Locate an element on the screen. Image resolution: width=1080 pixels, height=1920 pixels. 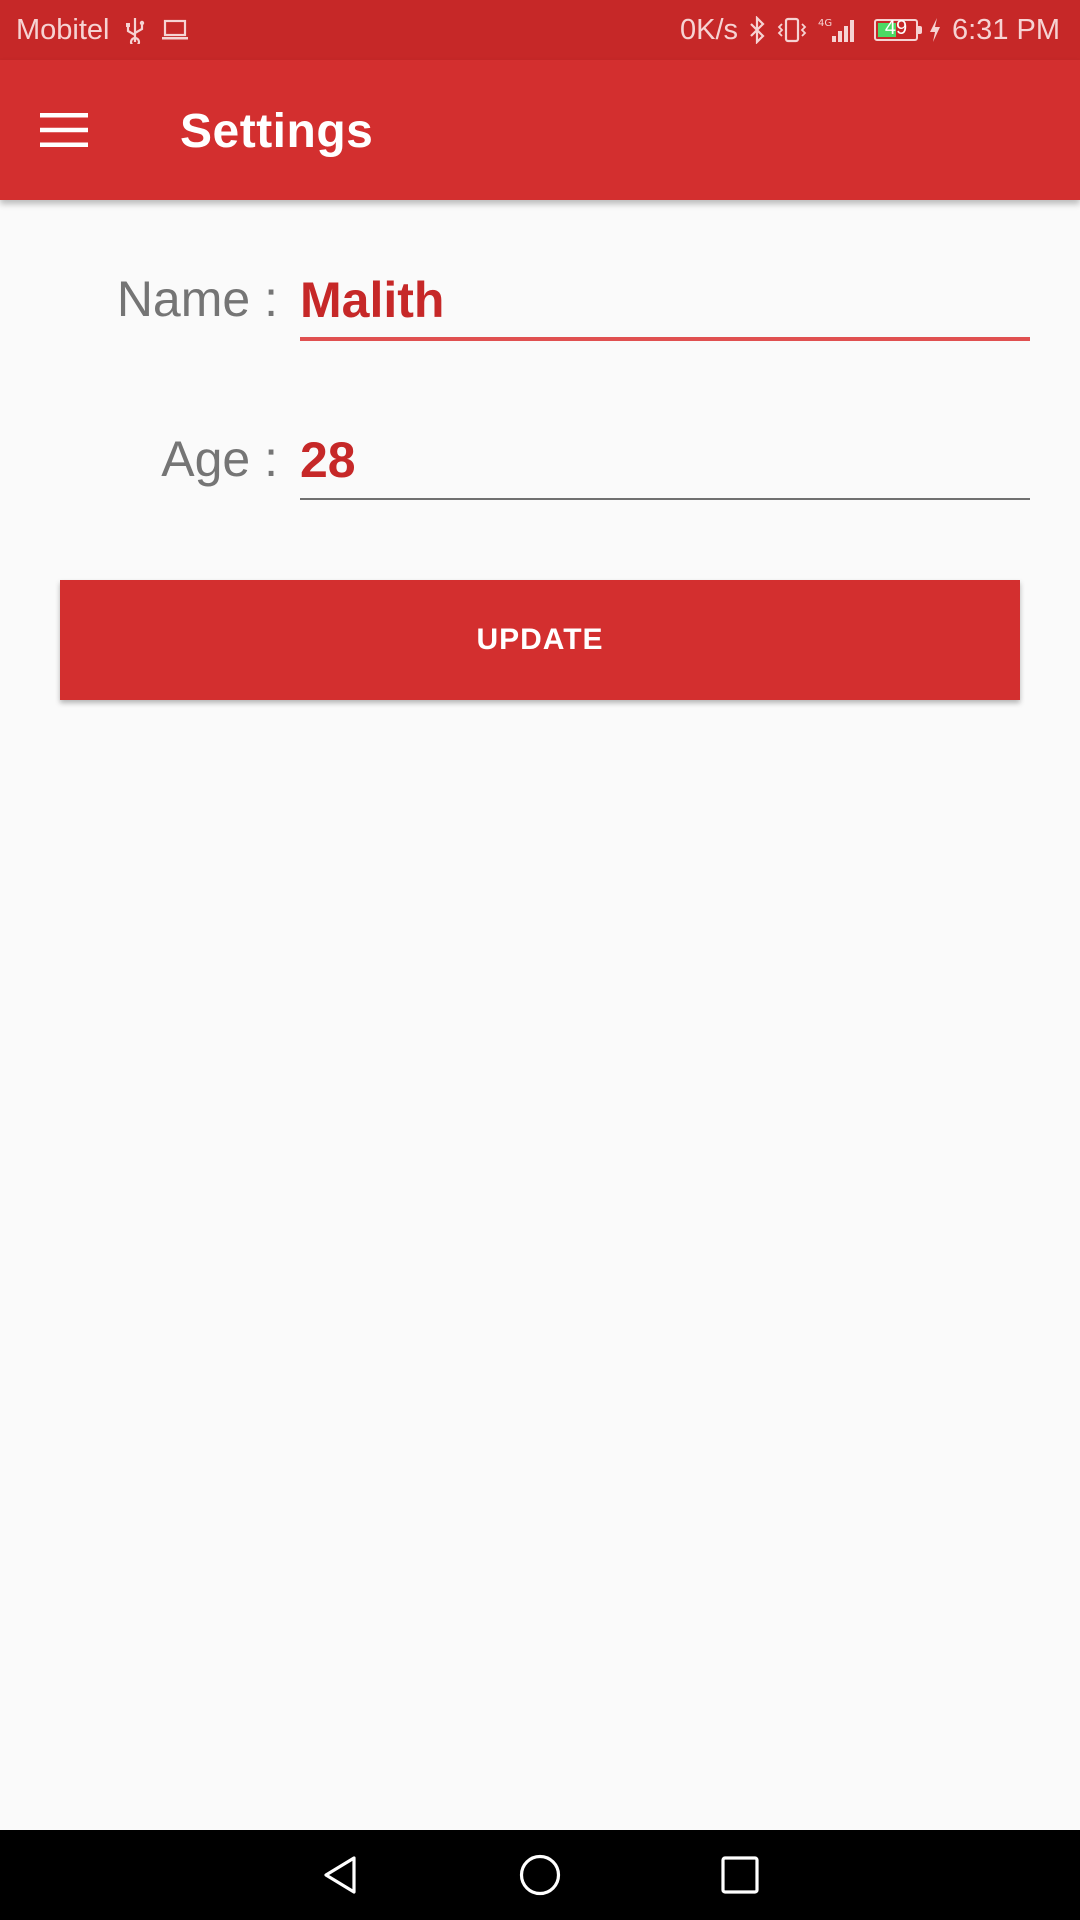
battery-level-text: 49 is located at coordinates (896, 28).